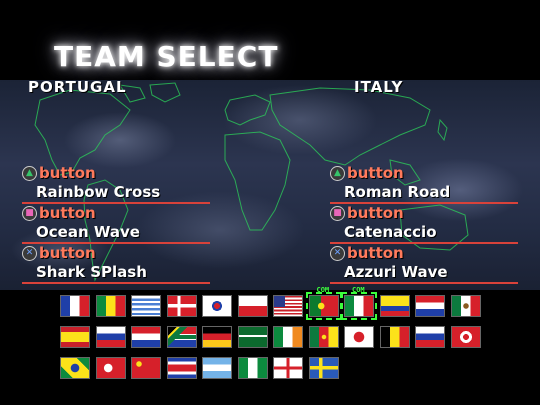 Image resolution: width=540 pixels, height=405 pixels. I want to click on screen-title: TEAM SELECT, so click(166, 56).